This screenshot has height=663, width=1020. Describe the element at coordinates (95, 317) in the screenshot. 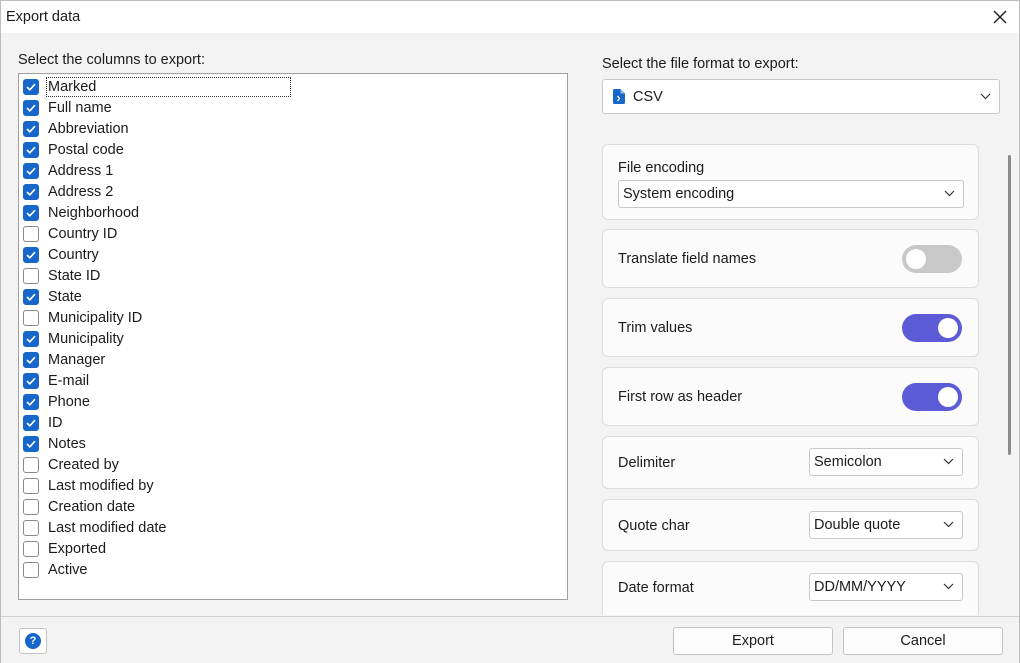

I see `column-label: Municipality ID` at that location.